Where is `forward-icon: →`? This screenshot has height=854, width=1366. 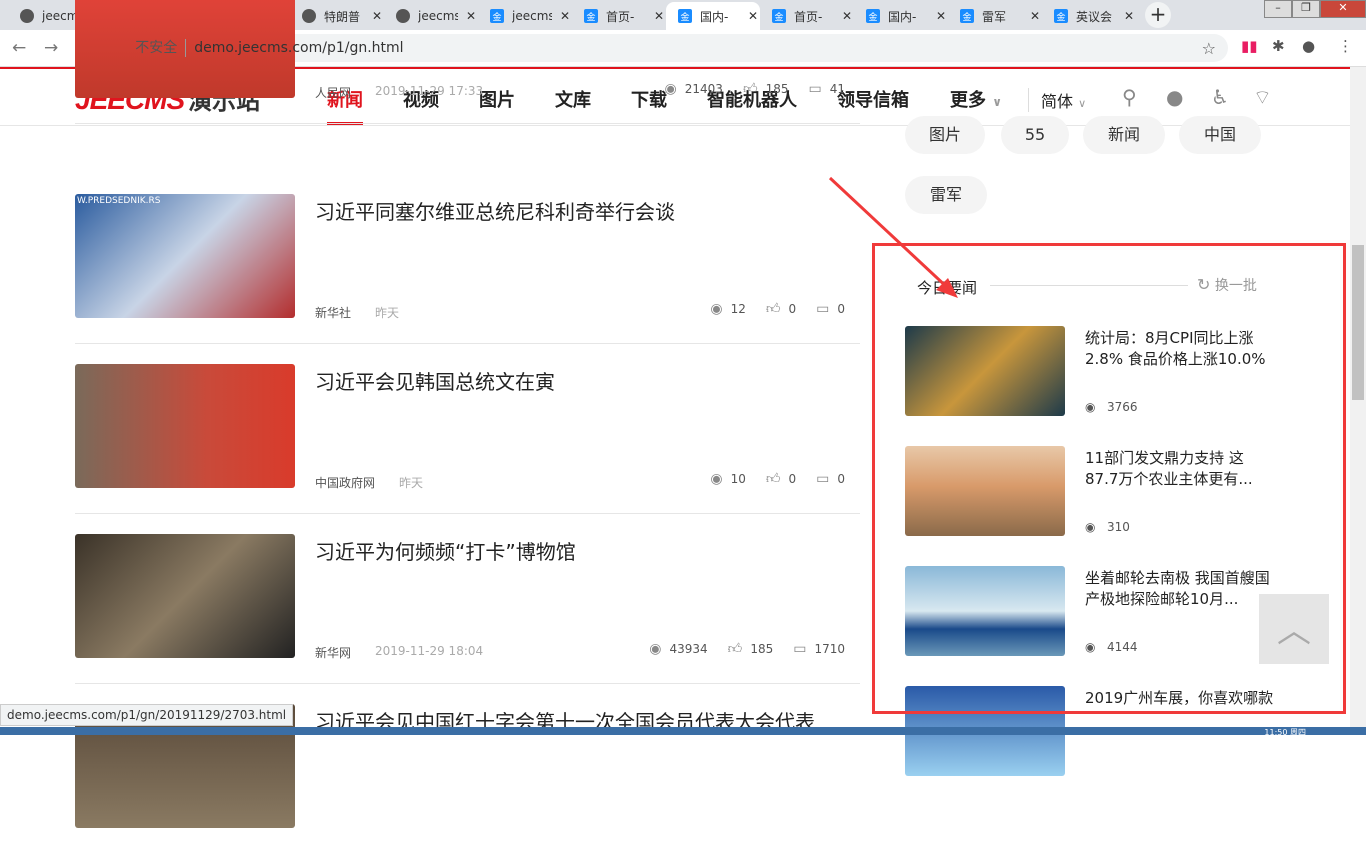
forward-icon: → is located at coordinates (51, 48).